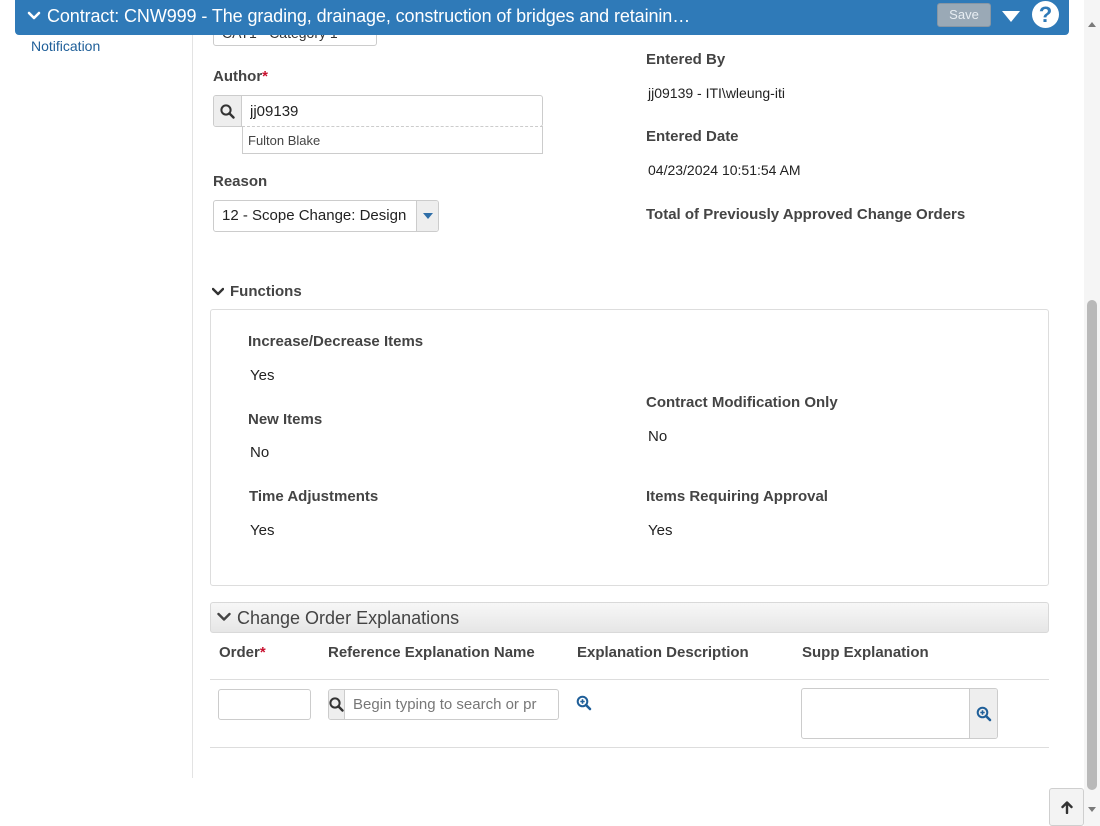 The height and width of the screenshot is (826, 1100). Describe the element at coordinates (314, 496) in the screenshot. I see `time-adjustments-label: Time Adjustments` at that location.